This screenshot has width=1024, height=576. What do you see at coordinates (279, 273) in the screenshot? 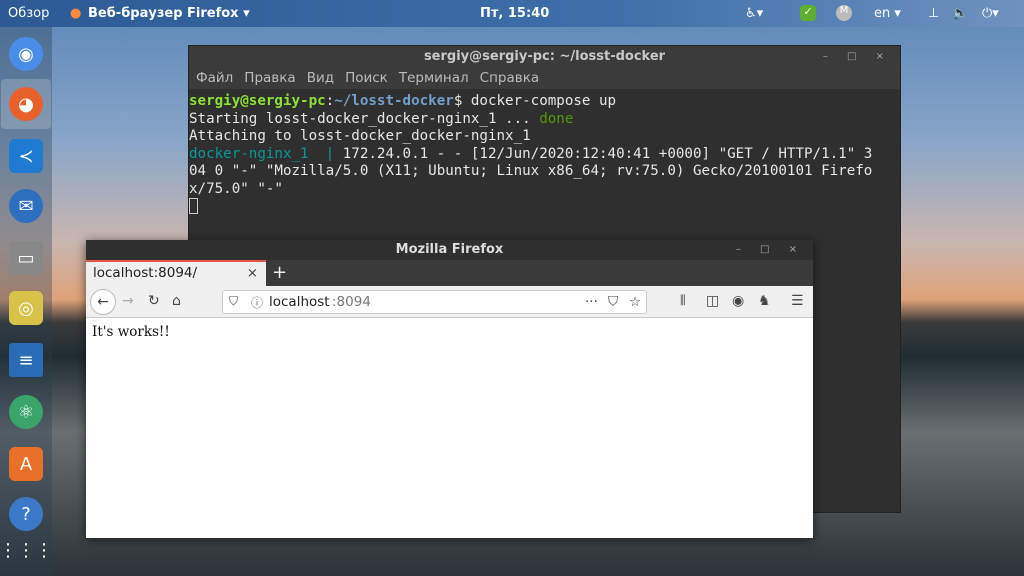
I see `new-tab-button: +` at bounding box center [279, 273].